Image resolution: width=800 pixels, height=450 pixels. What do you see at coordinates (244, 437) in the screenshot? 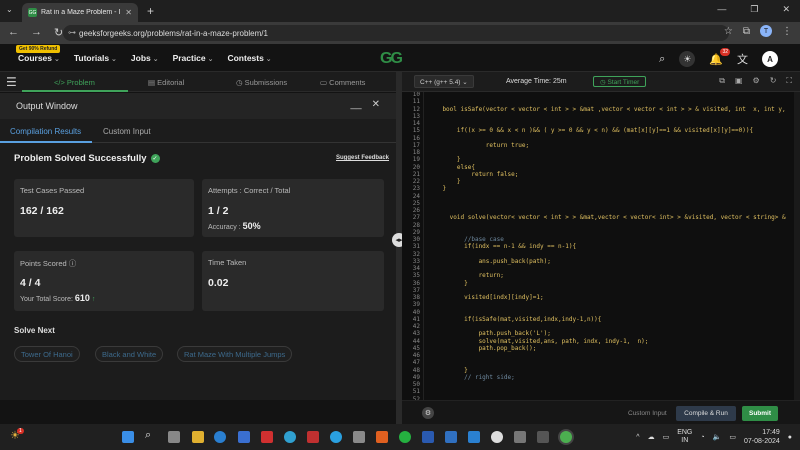
I see `store-icon` at bounding box center [244, 437].